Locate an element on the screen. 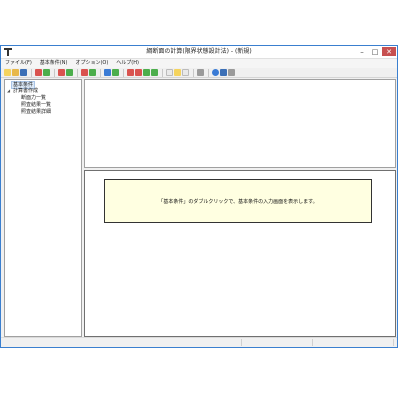 The height and width of the screenshot is (400, 400). diagram-icon is located at coordinates (154, 72).